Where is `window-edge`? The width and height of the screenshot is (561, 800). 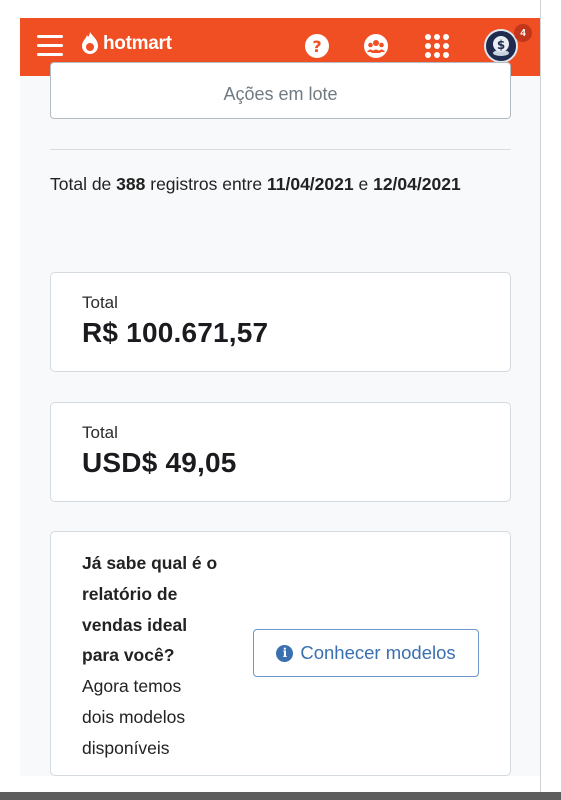
window-edge is located at coordinates (540, 400).